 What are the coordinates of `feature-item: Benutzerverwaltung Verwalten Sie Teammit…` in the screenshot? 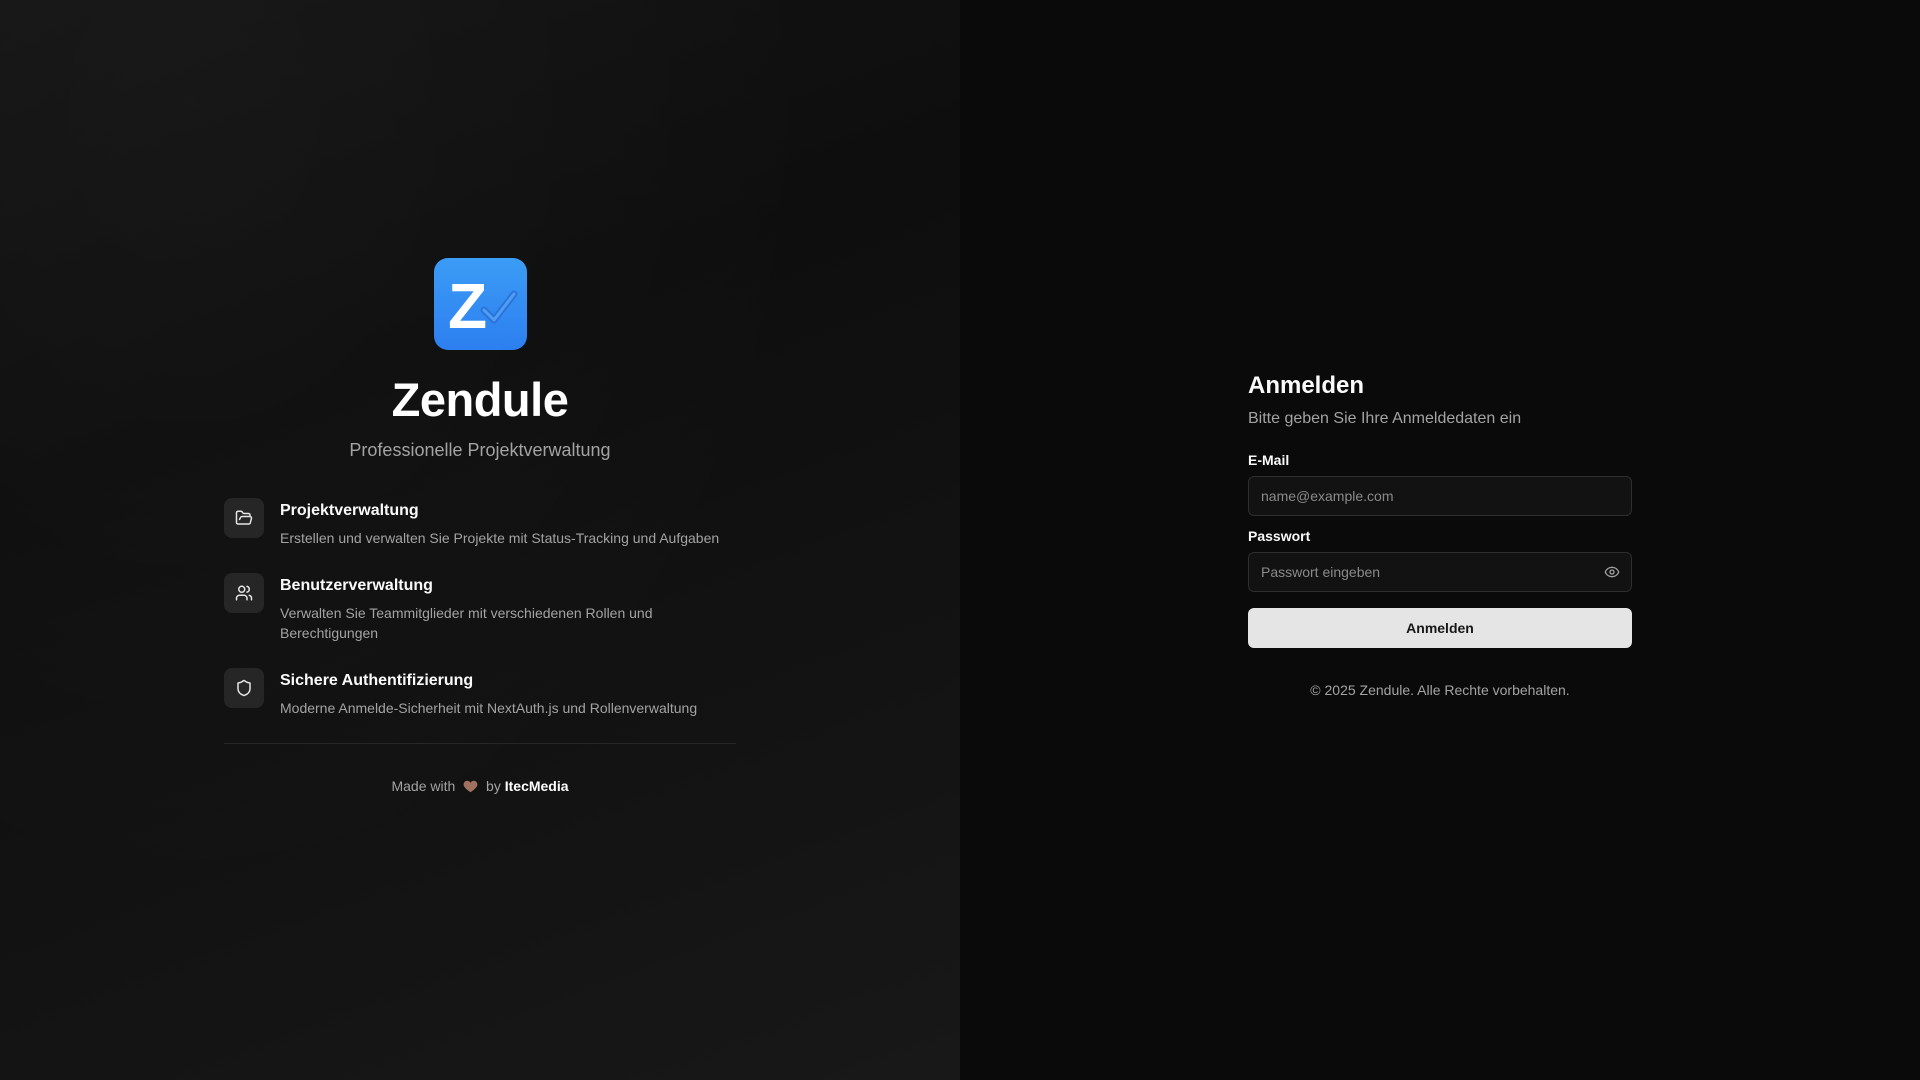 It's located at (480, 607).